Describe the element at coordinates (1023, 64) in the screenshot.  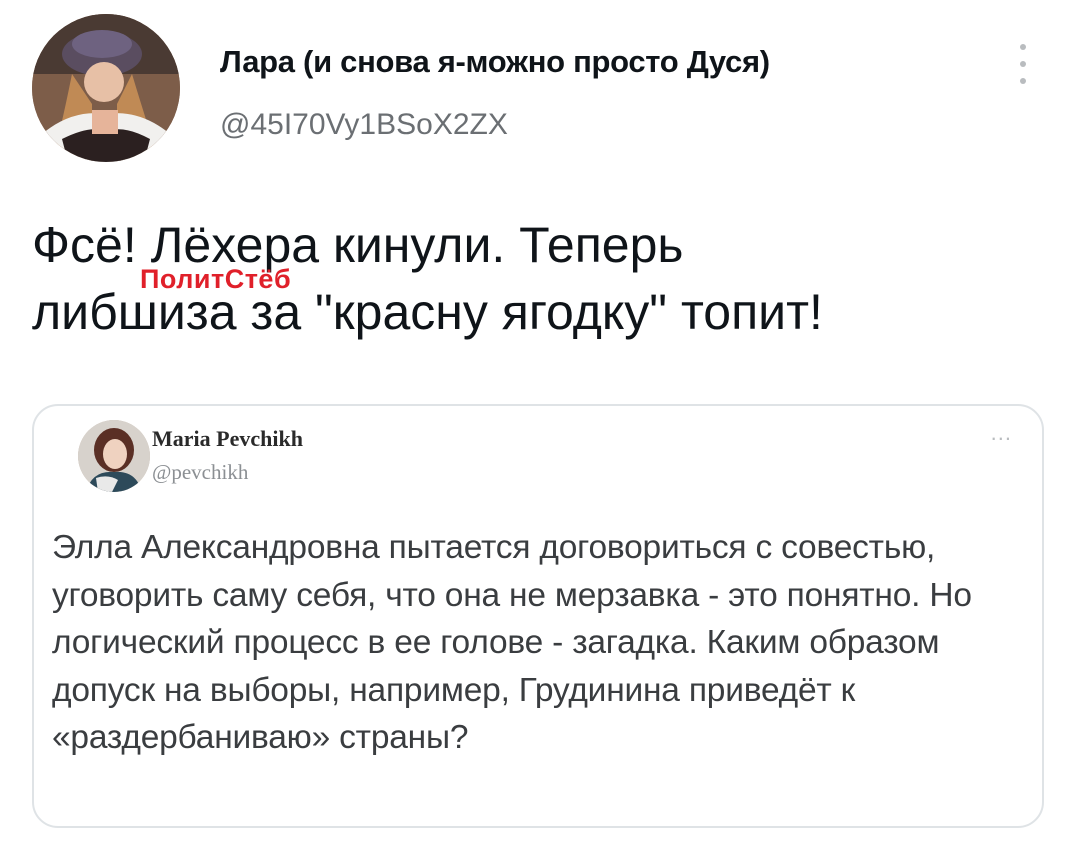
I see `more-options-icon` at that location.